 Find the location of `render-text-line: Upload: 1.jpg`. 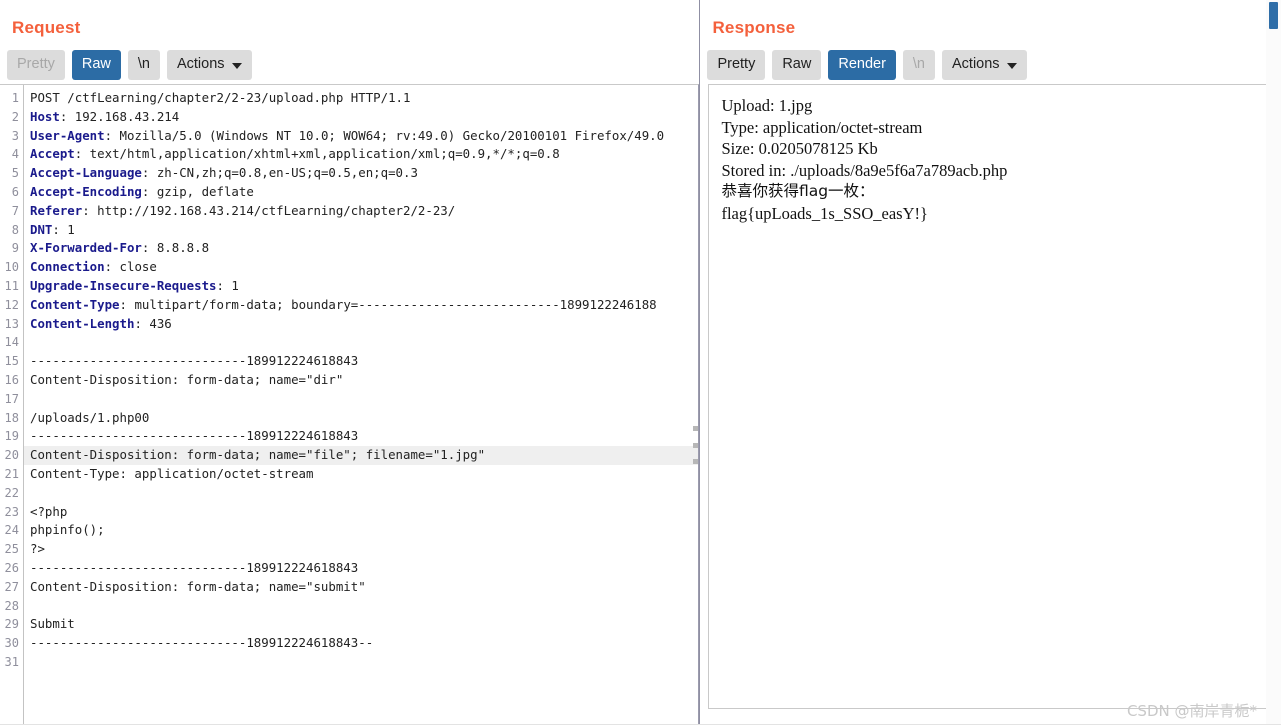

render-text-line: Upload: 1.jpg is located at coordinates (767, 105).